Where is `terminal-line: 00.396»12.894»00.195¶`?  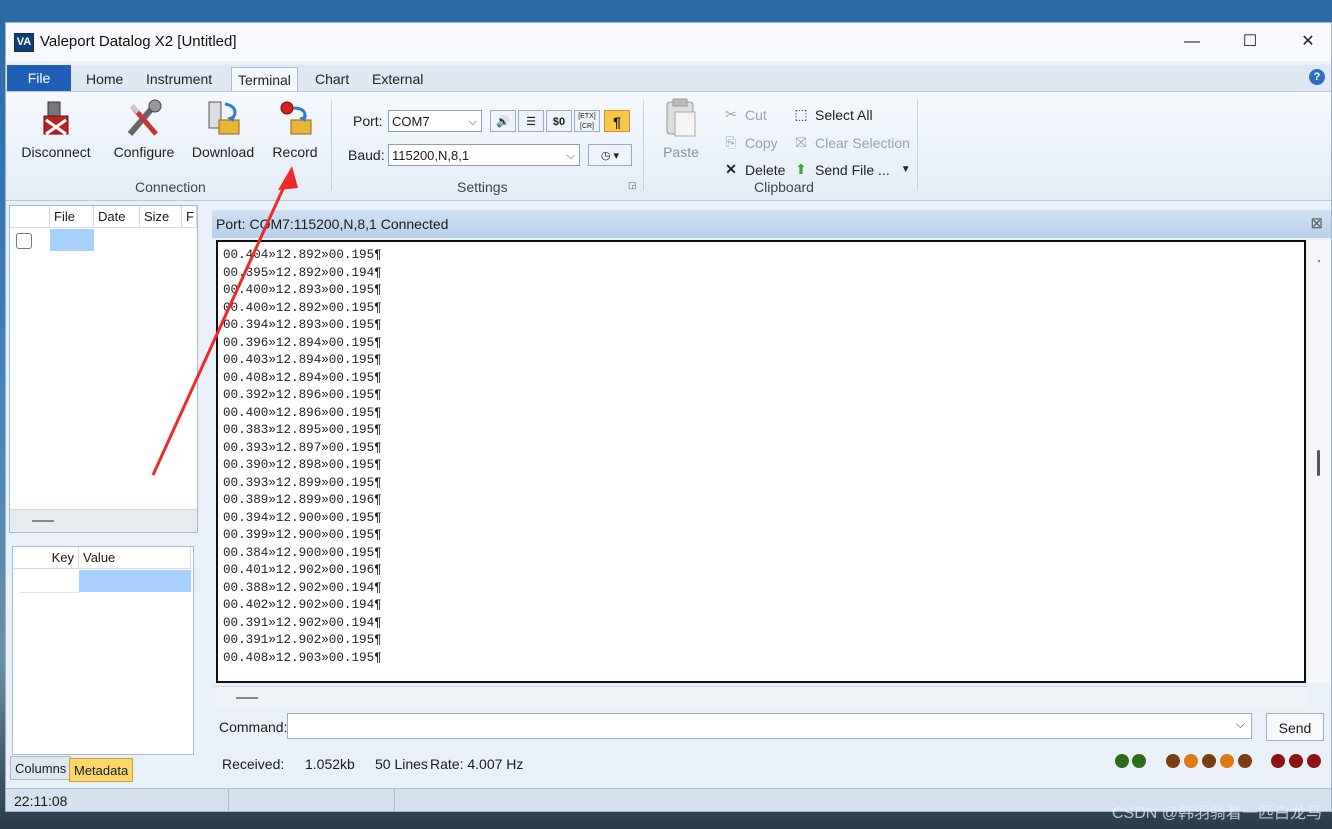 terminal-line: 00.396»12.894»00.195¶ is located at coordinates (302, 342).